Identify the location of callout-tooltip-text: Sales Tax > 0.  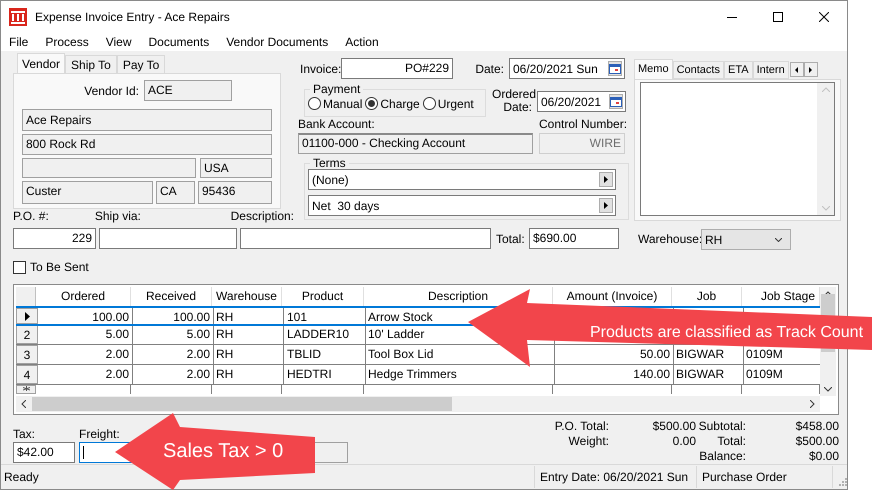
(223, 451).